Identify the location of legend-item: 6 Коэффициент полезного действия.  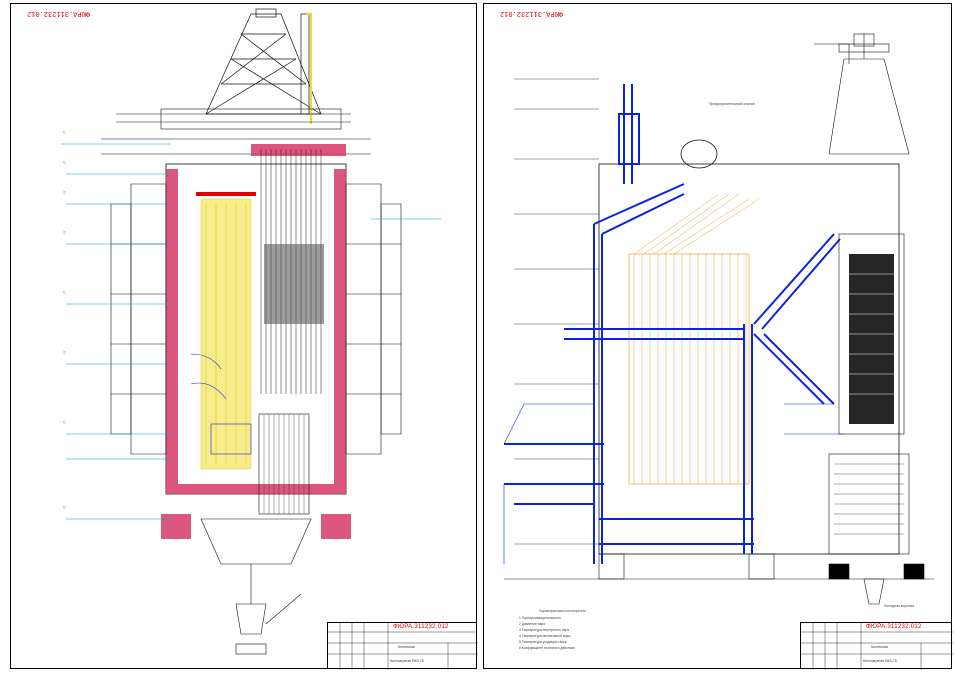
(547, 648).